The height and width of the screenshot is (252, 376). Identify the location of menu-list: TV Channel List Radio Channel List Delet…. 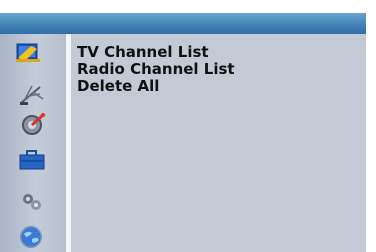
(156, 69).